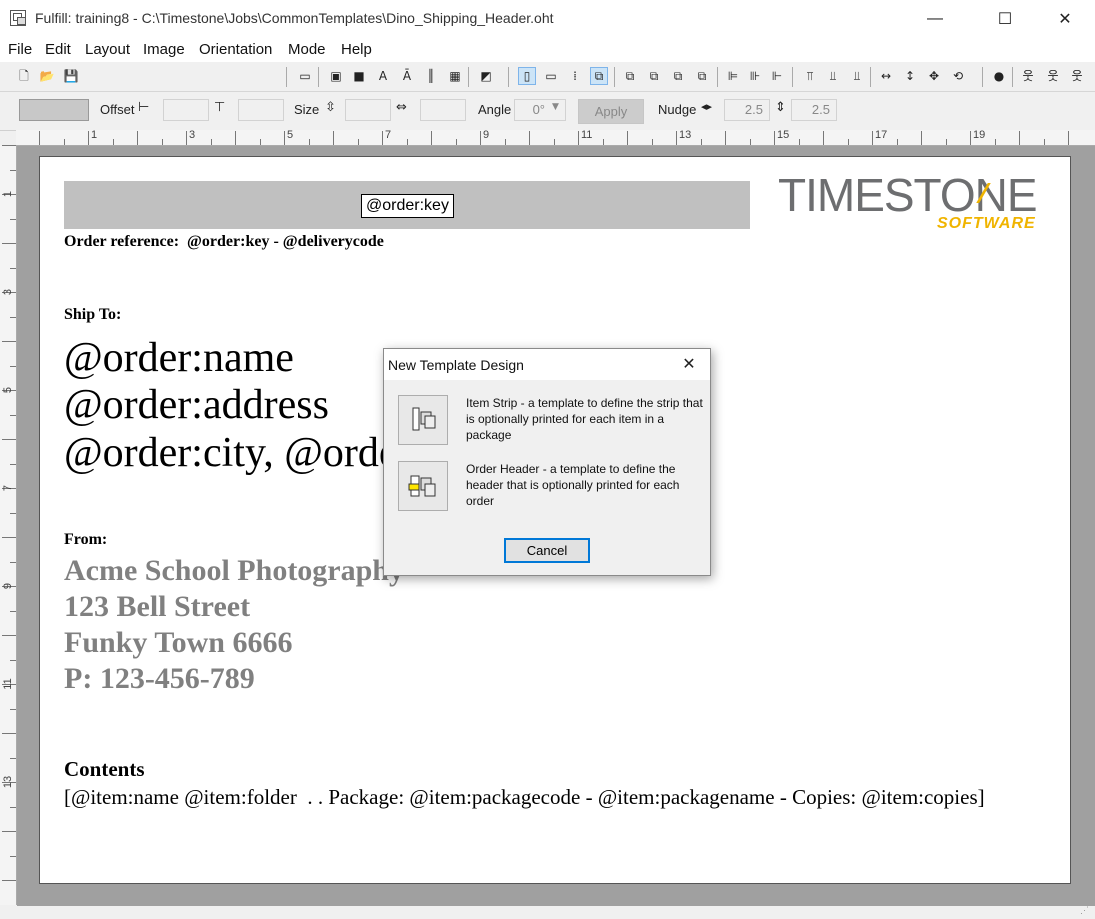  What do you see at coordinates (431, 76) in the screenshot?
I see `barcode-icon: ║` at bounding box center [431, 76].